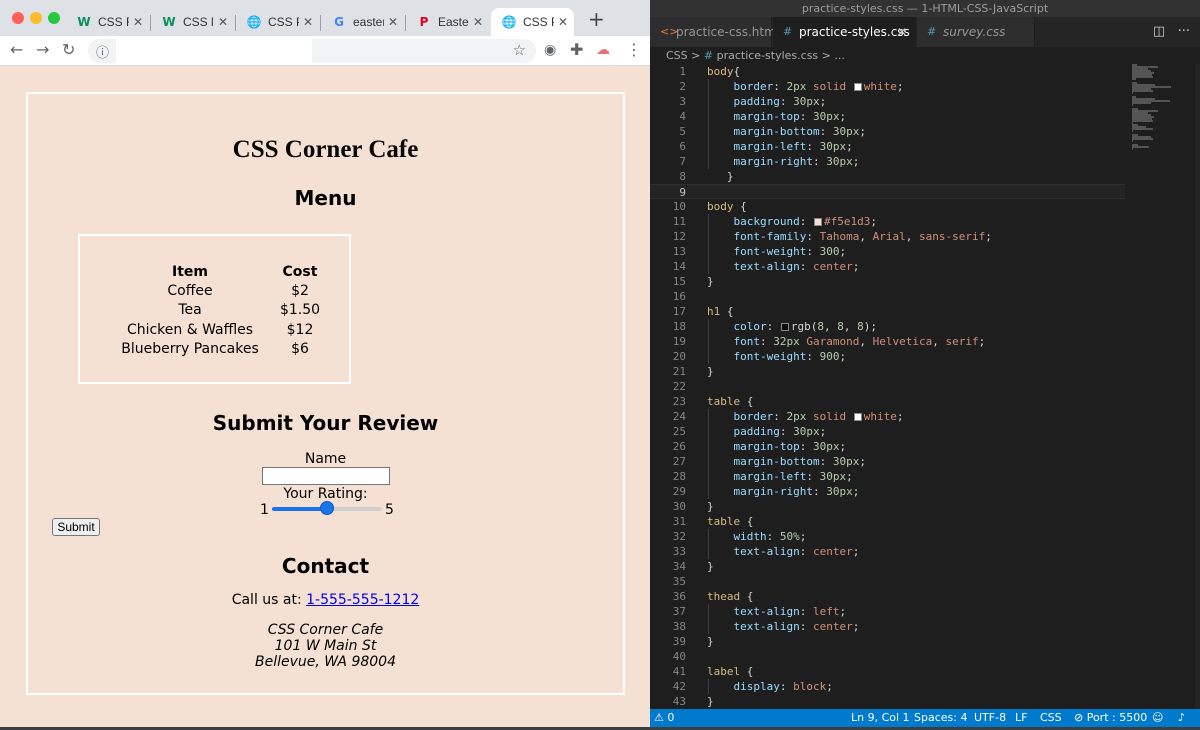 This screenshot has width=1200, height=730. What do you see at coordinates (18, 18) in the screenshot?
I see `close-window-button` at bounding box center [18, 18].